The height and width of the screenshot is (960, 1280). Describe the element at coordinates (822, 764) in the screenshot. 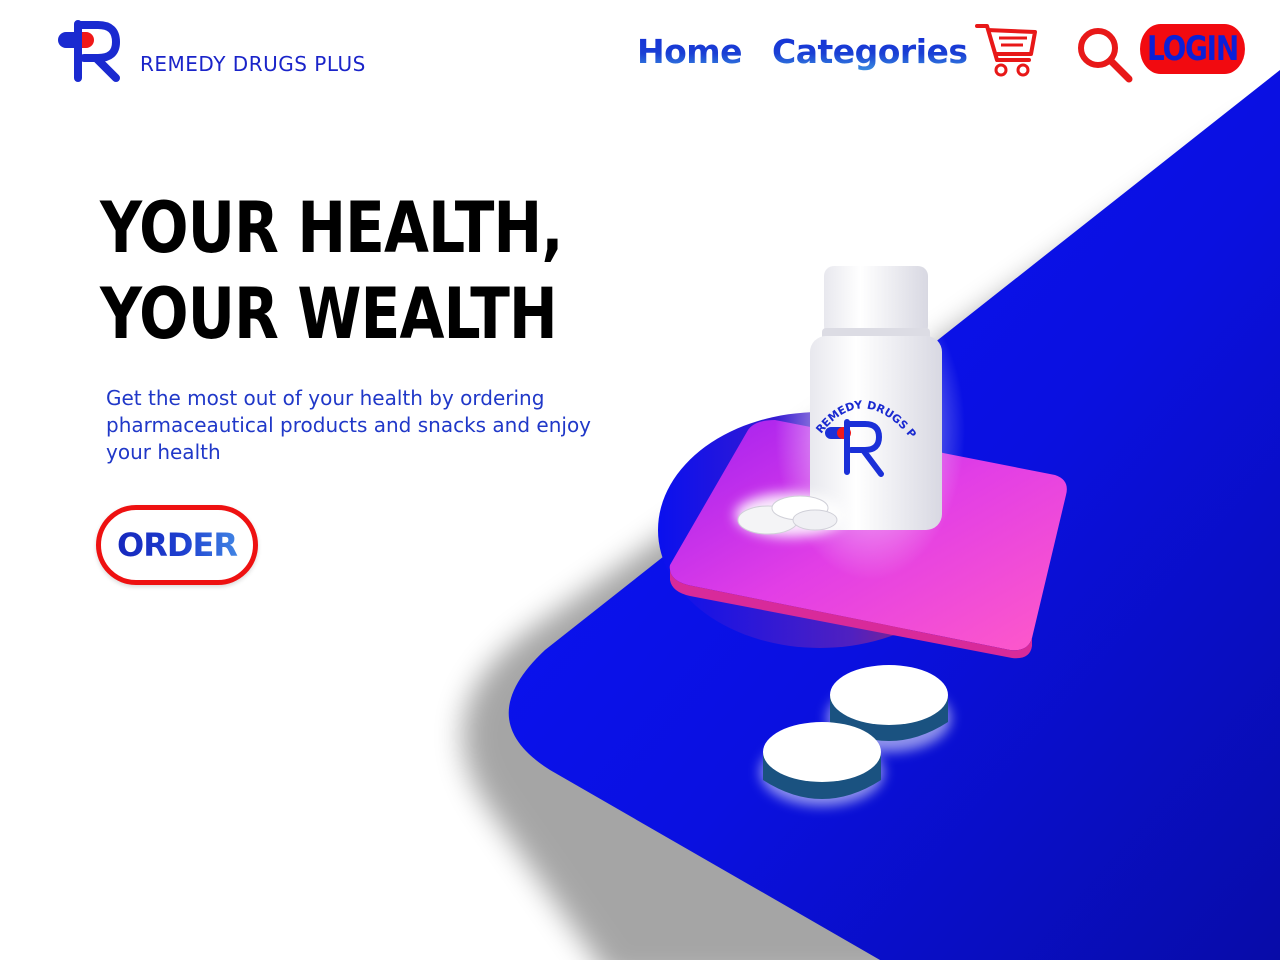

I see `tablet-front` at that location.